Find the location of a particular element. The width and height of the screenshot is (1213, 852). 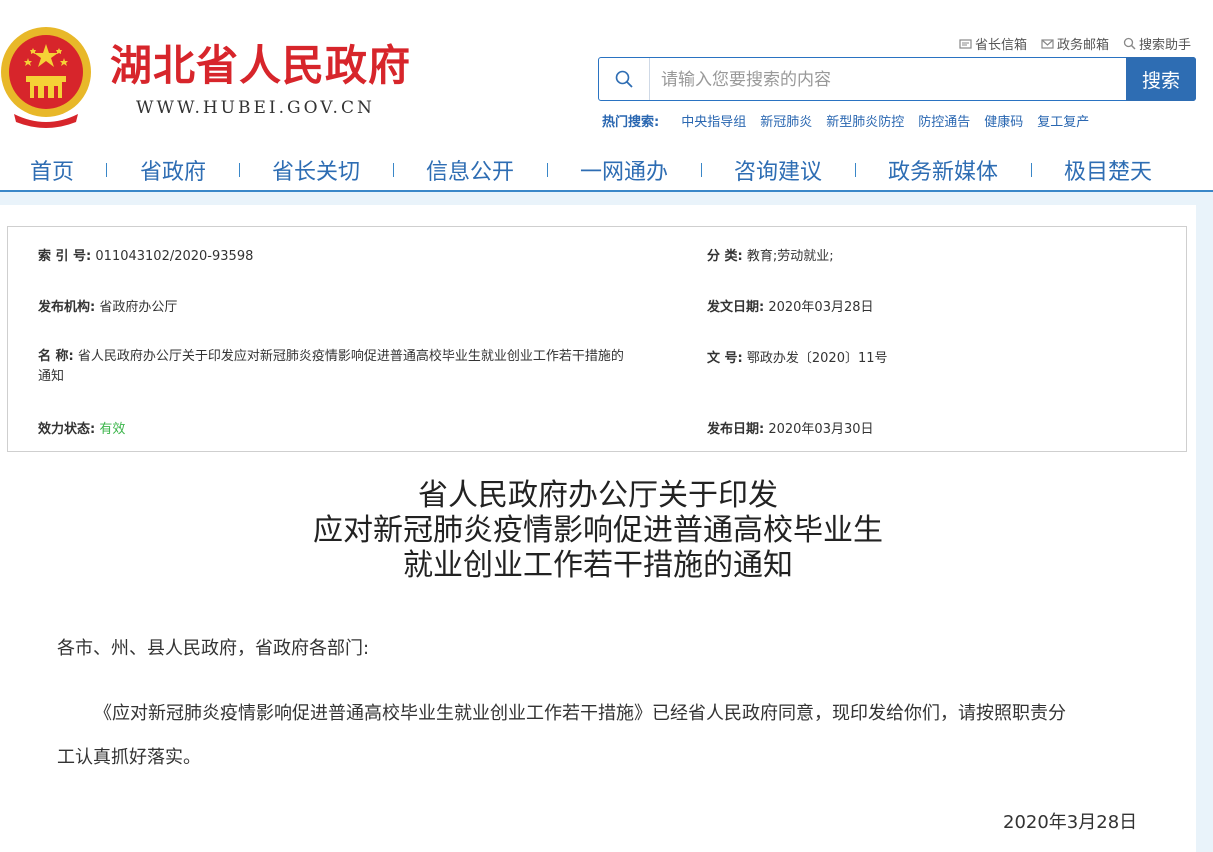

article-salutation: 各市、州、县人民政府，省政府各部门: is located at coordinates (213, 648).